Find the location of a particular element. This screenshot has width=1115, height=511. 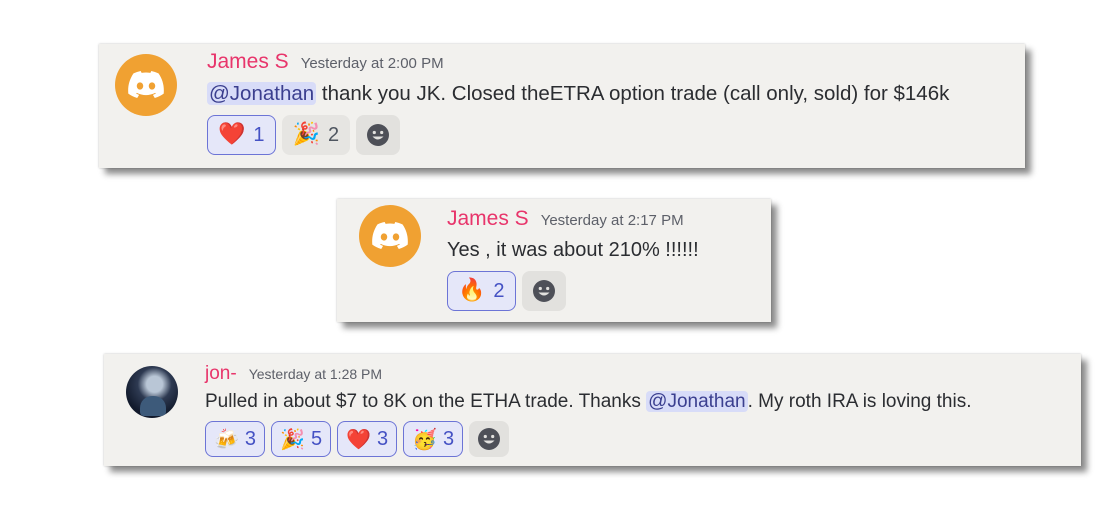

reaction-partying-face: 🥳 3 is located at coordinates (433, 439).